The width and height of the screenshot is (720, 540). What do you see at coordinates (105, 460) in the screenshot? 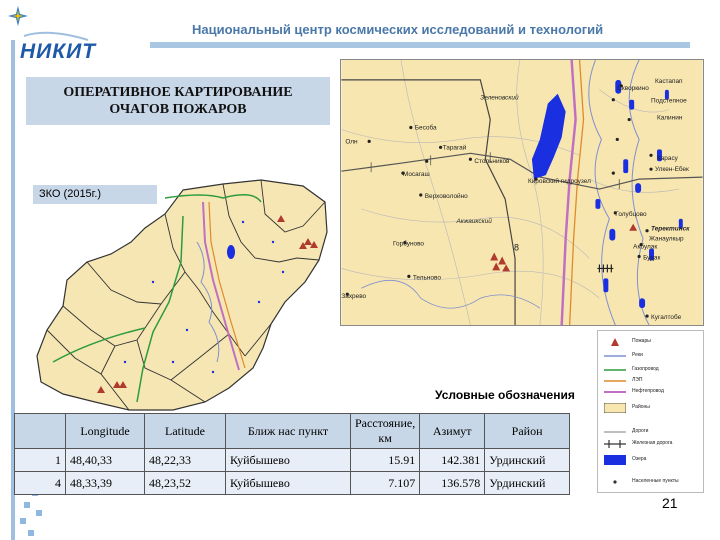
I see `table-cell: 48,40,33` at bounding box center [105, 460].